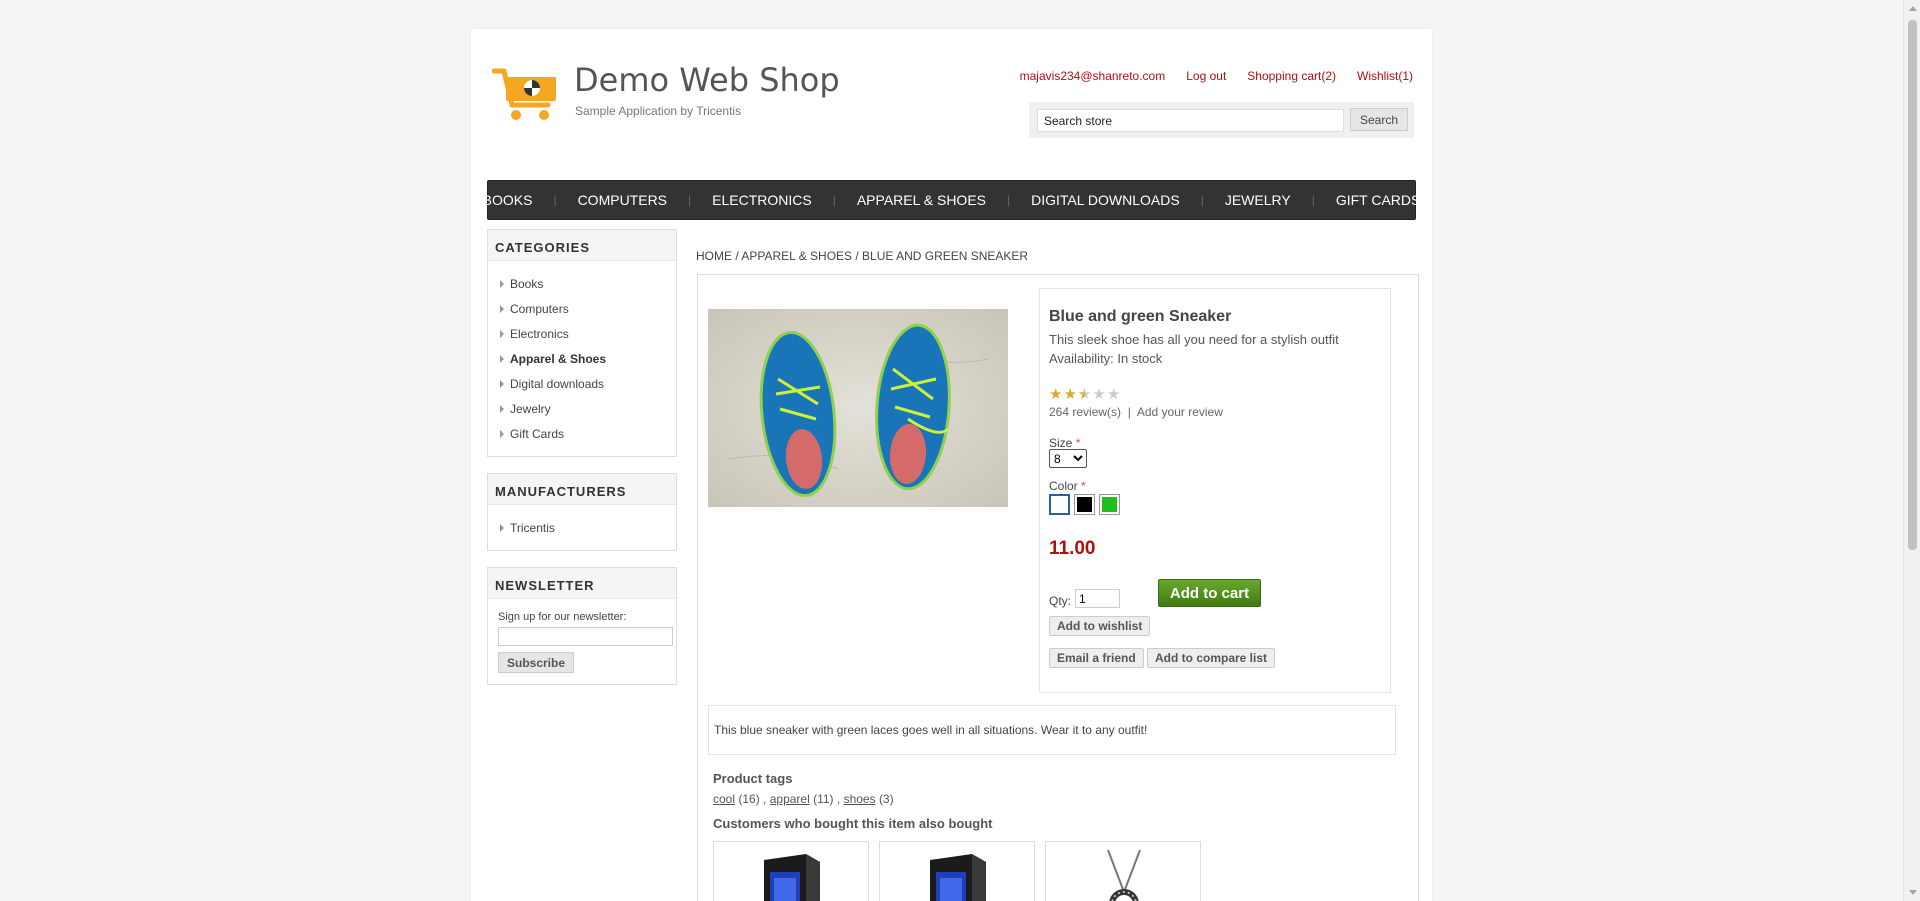 Image resolution: width=1920 pixels, height=901 pixels. I want to click on topnav-jewelry: Jewelry, so click(1258, 200).